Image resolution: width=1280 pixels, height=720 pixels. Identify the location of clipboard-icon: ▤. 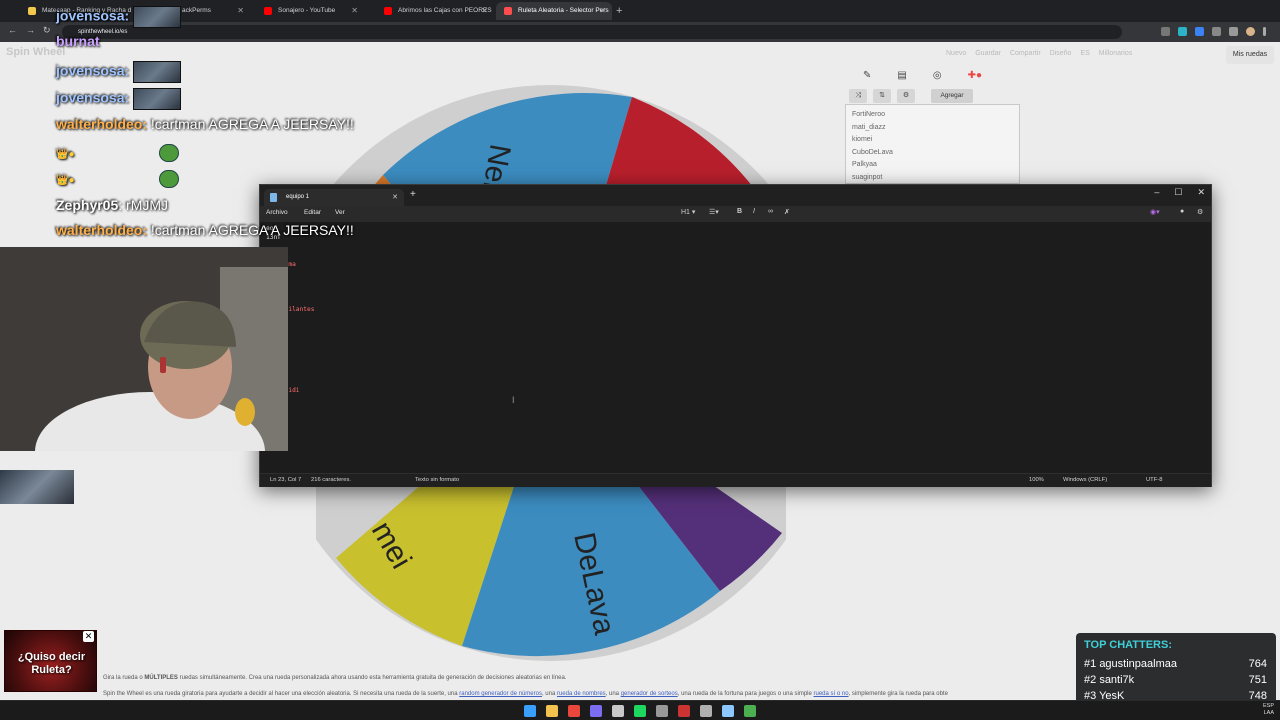
(901, 75).